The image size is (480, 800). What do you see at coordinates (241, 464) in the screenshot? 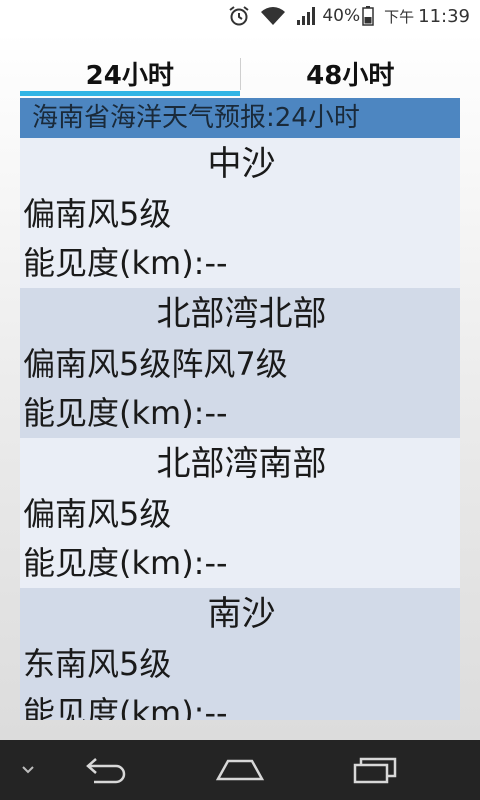
I see `region-name: 北部湾南部` at bounding box center [241, 464].